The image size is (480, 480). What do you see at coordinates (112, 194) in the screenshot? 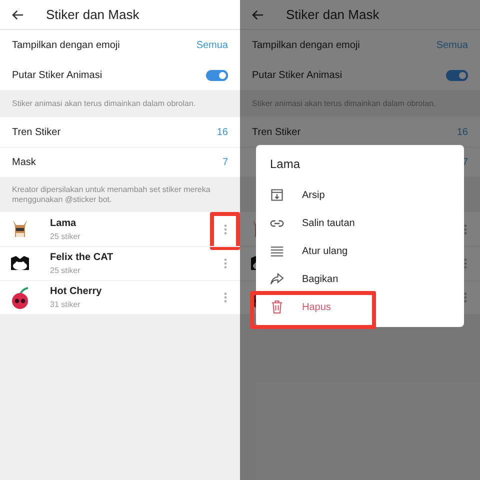
I see `hint-text: Kreator dipersilakan untuk menambah set stiker mereka menggunakan @sticker bot.` at bounding box center [112, 194].